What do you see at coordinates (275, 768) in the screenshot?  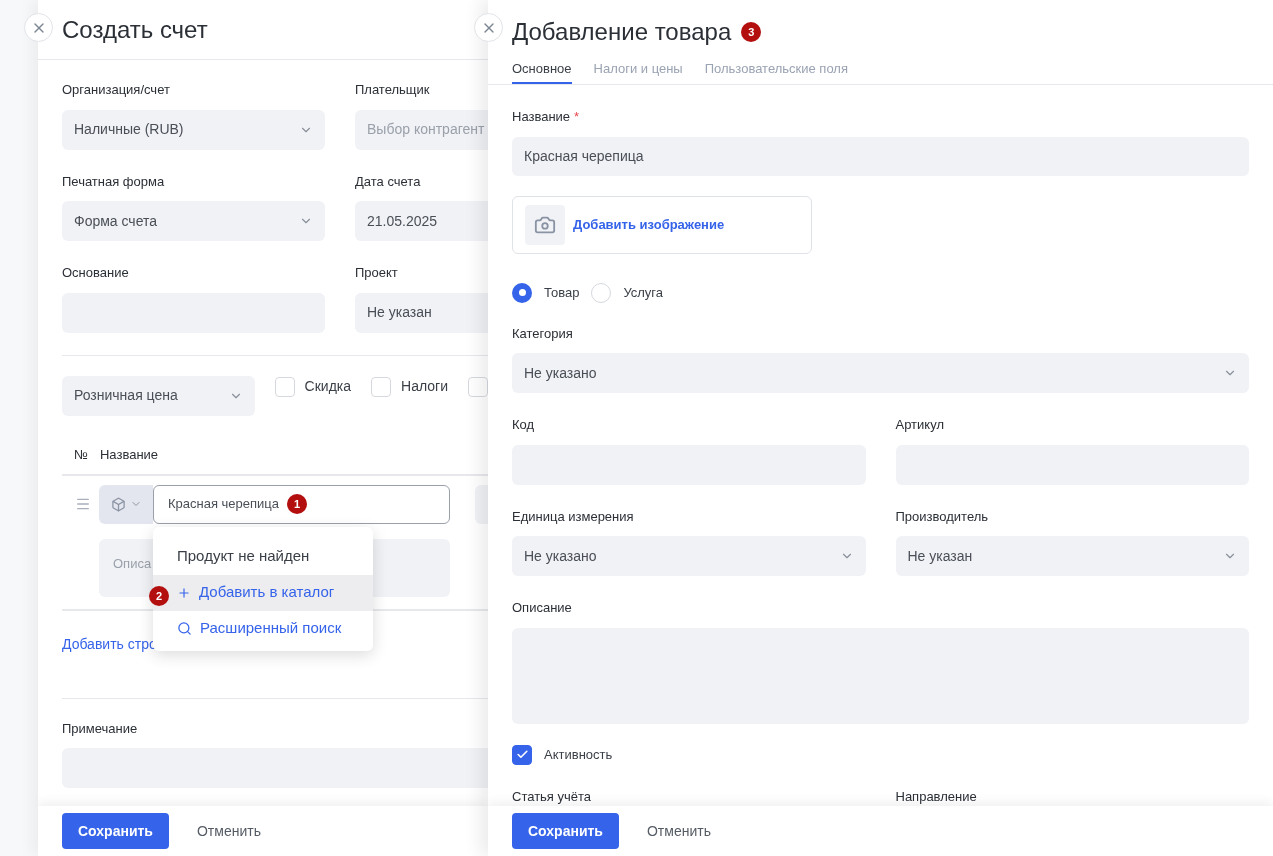 I see `input-field` at bounding box center [275, 768].